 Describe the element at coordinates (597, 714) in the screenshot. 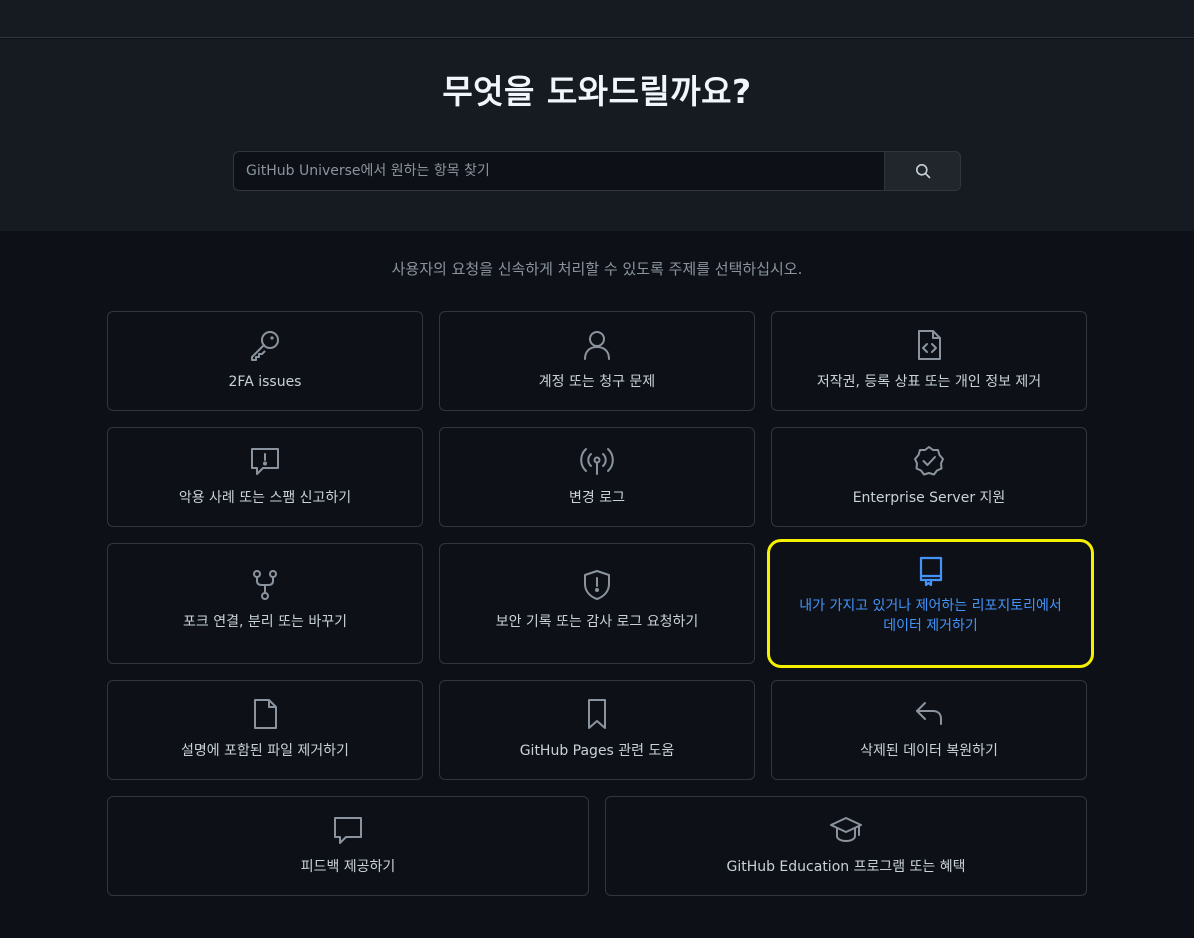

I see `bookmark-icon` at that location.